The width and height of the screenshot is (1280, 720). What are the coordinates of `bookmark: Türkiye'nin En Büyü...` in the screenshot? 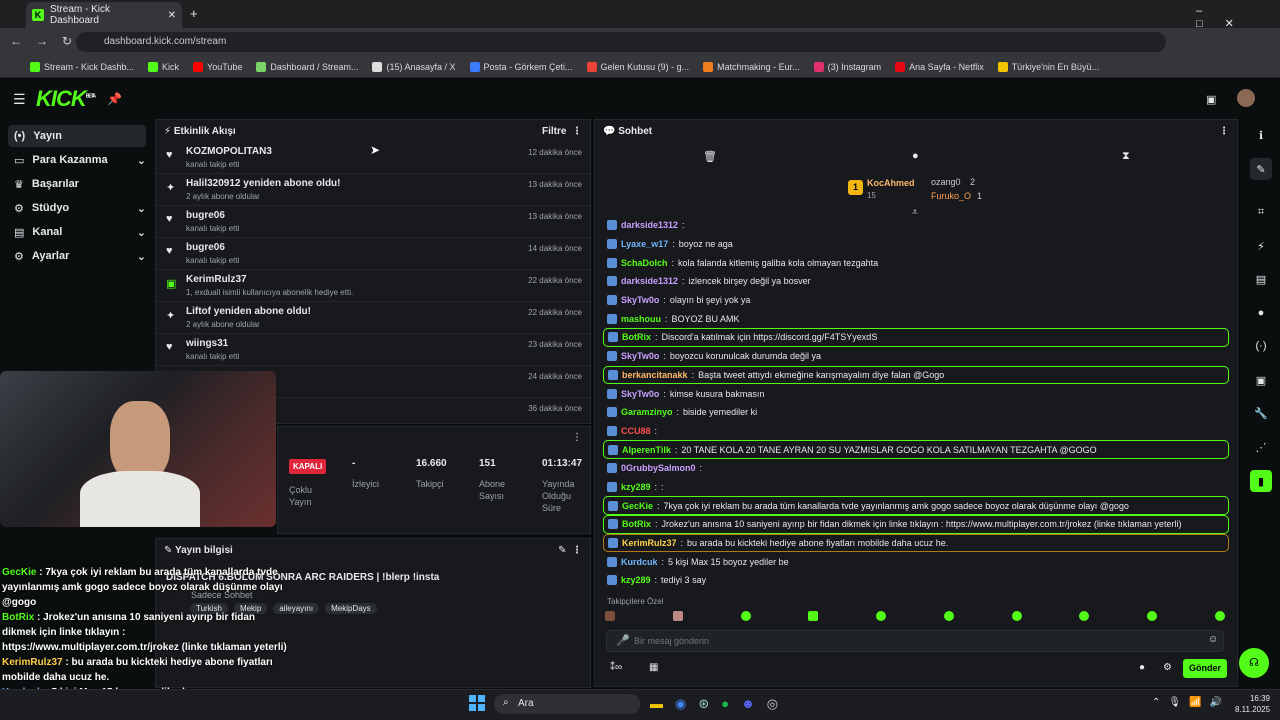 It's located at (1048, 66).